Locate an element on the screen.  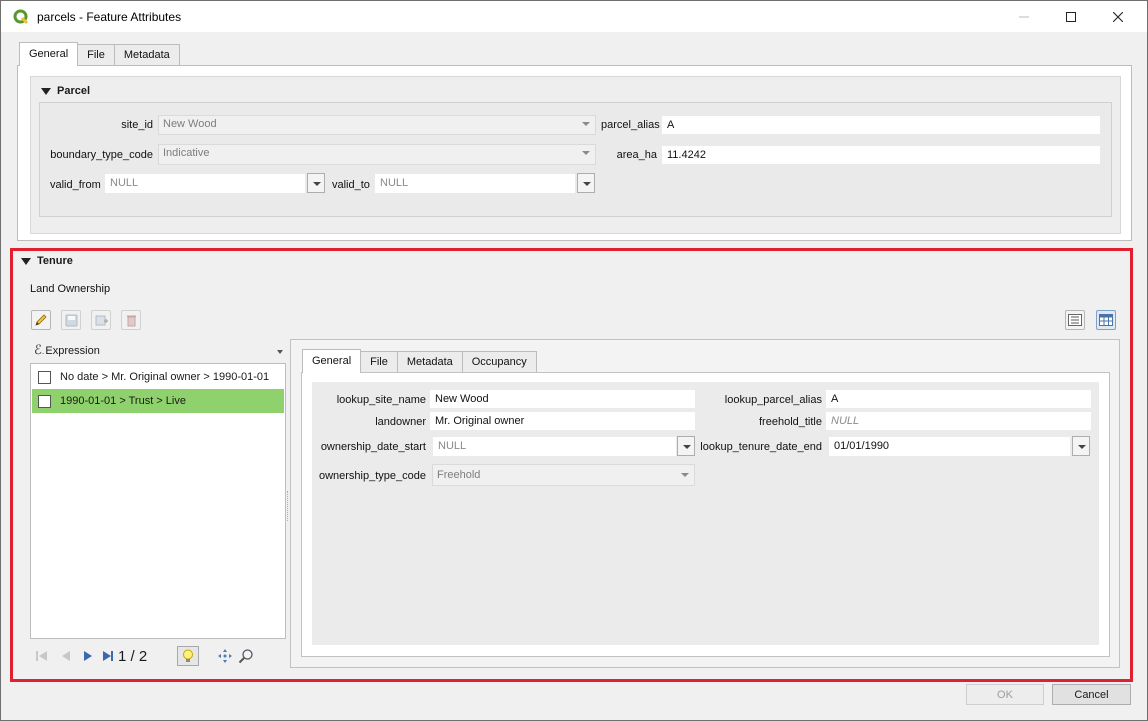
ownership-date-start-field: NULL is located at coordinates (554, 446).